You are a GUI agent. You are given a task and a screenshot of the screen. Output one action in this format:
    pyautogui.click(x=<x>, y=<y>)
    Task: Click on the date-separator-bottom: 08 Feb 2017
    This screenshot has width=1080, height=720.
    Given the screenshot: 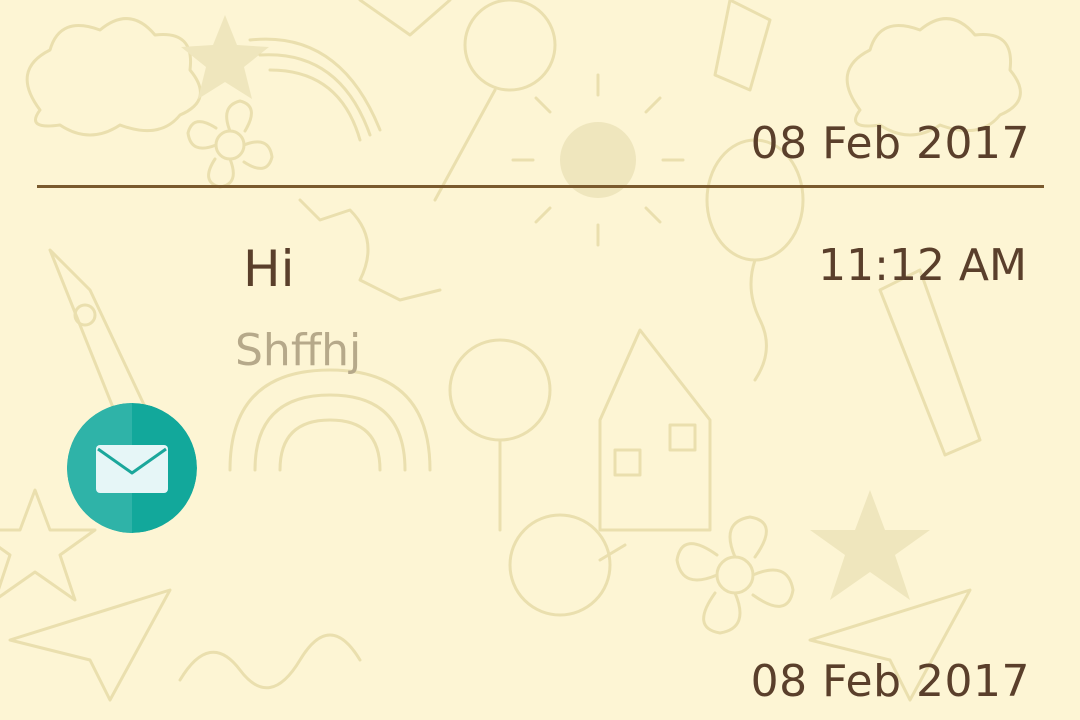 What is the action you would take?
    pyautogui.click(x=890, y=681)
    